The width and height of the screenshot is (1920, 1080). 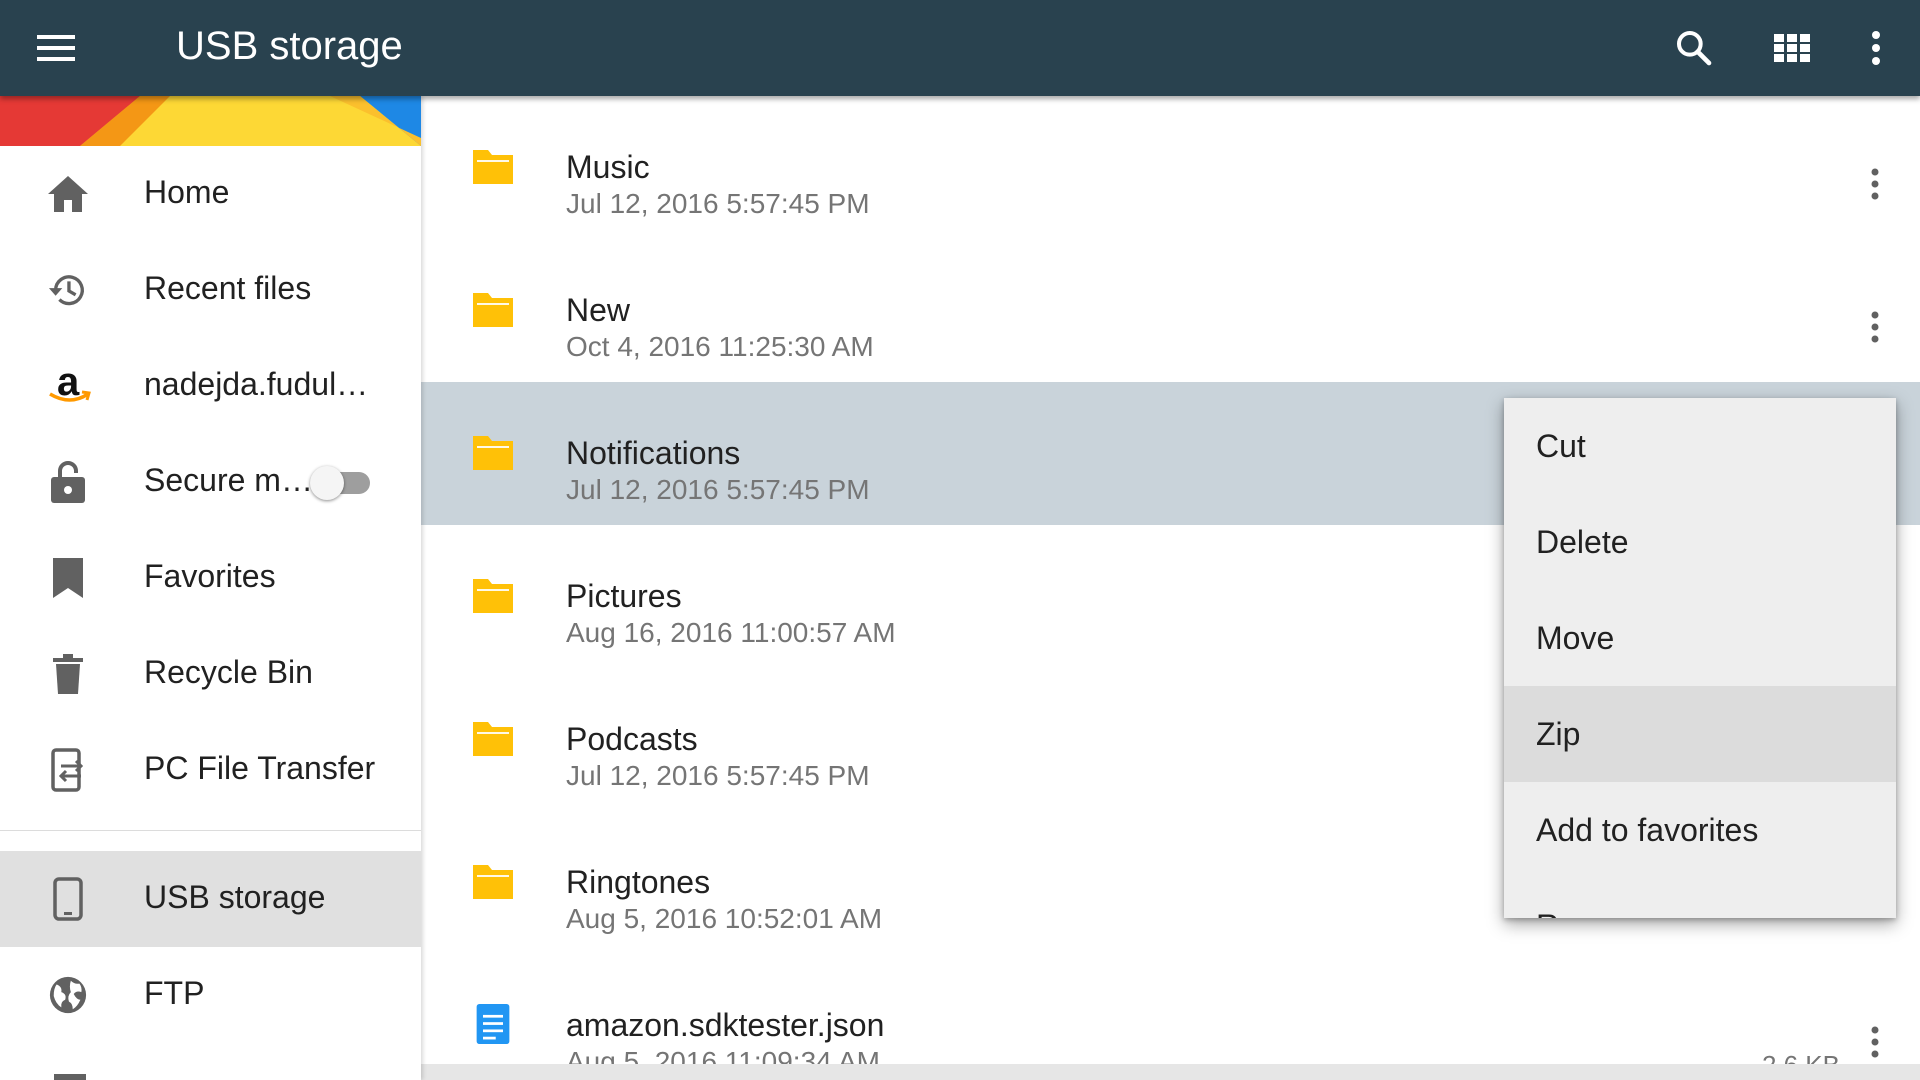 I want to click on file-name: Pictures, so click(x=624, y=596).